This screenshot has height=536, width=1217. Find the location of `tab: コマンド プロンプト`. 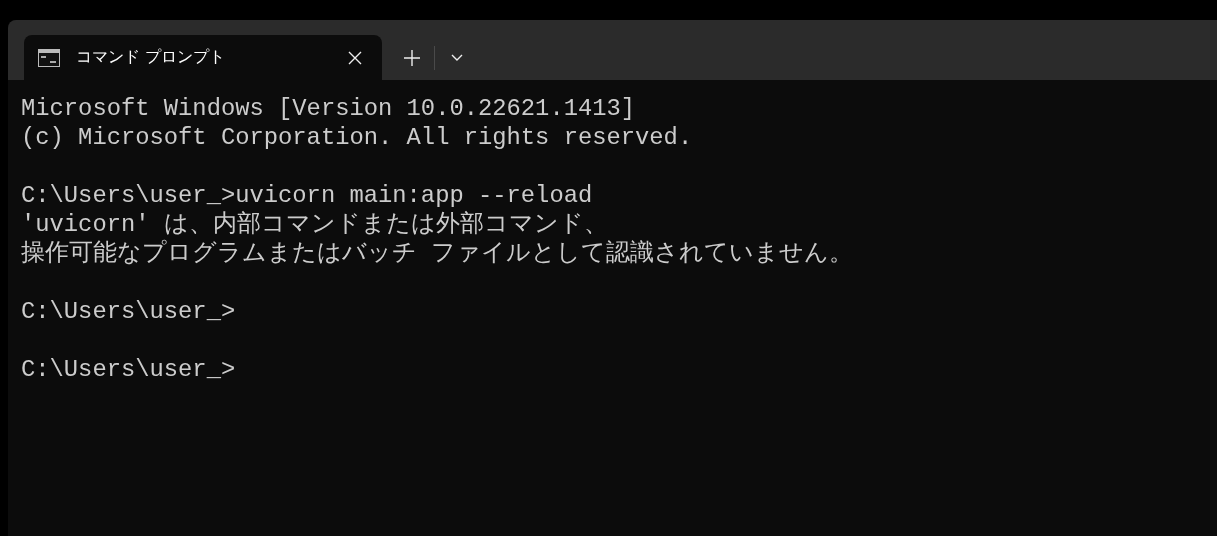

tab: コマンド プロンプト is located at coordinates (203, 57).